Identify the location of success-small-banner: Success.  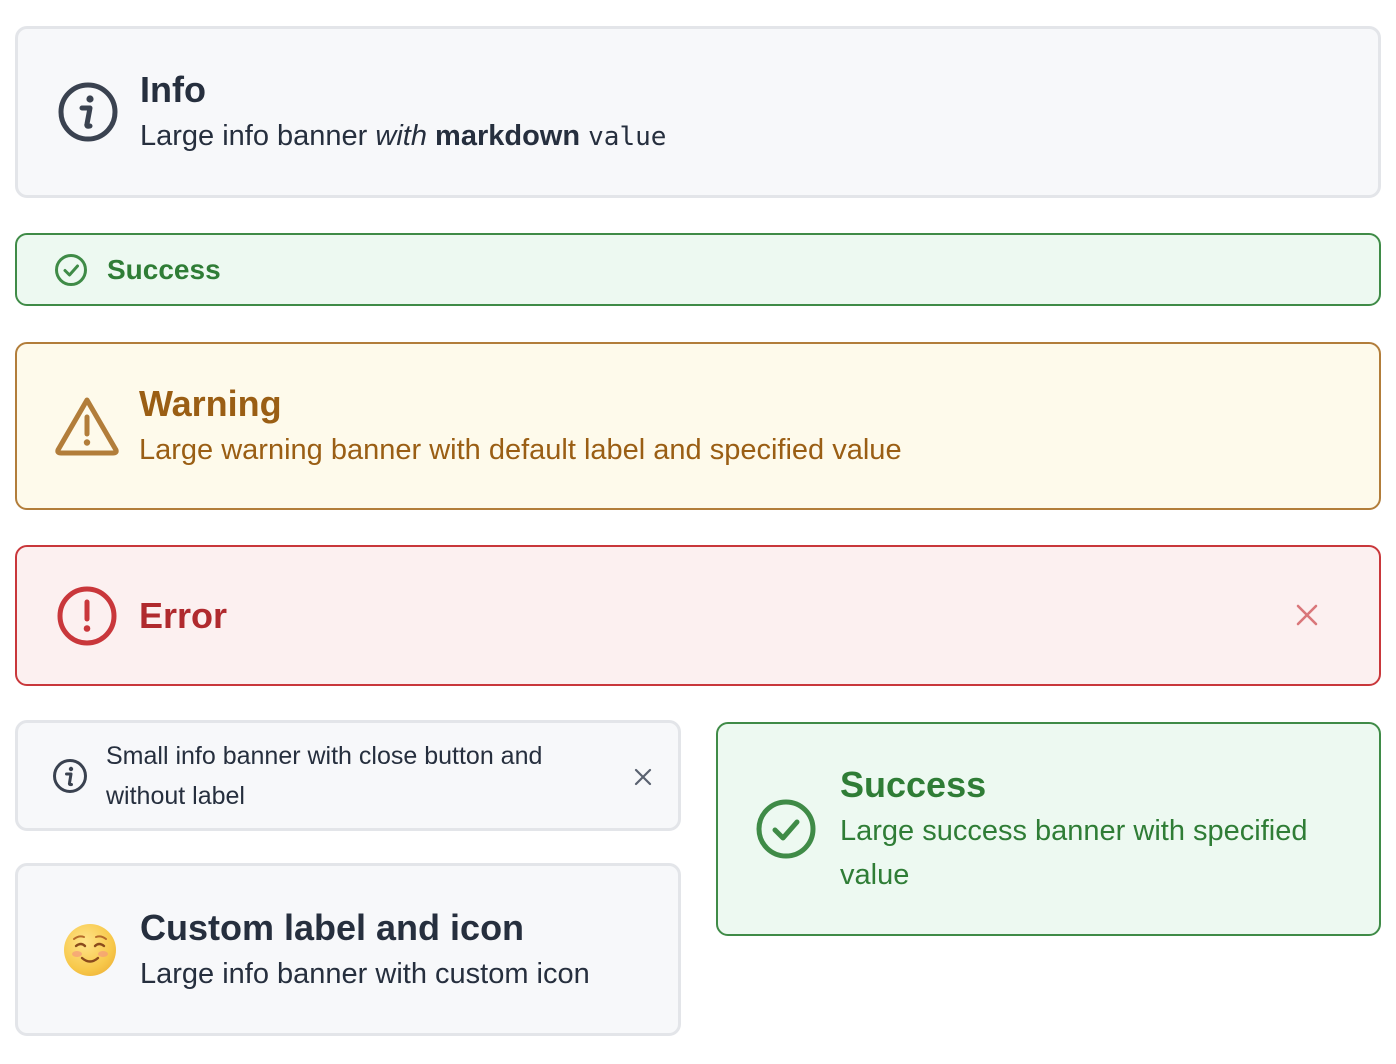
(698, 269).